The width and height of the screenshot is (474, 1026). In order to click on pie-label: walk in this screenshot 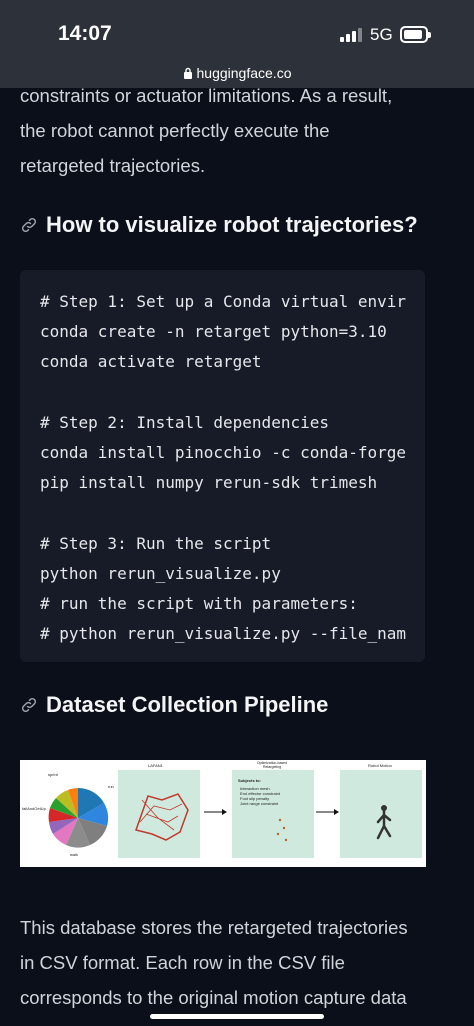, I will do `click(74, 854)`.